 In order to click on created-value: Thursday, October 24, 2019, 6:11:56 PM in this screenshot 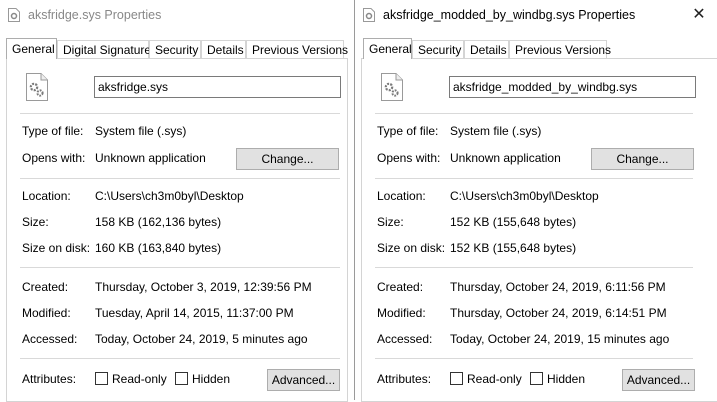, I will do `click(558, 287)`.